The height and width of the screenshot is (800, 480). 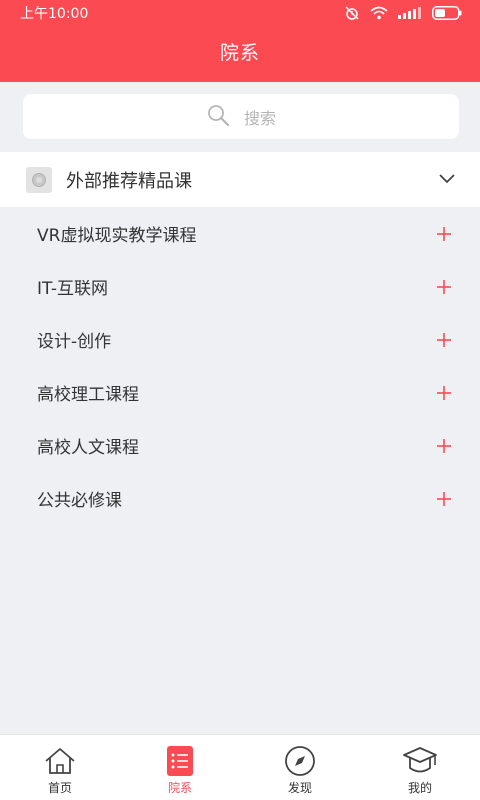 I want to click on list-item: 公共必修课, so click(x=240, y=498).